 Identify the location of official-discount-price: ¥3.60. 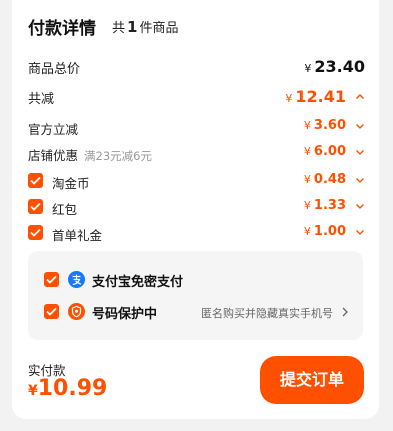
(325, 125).